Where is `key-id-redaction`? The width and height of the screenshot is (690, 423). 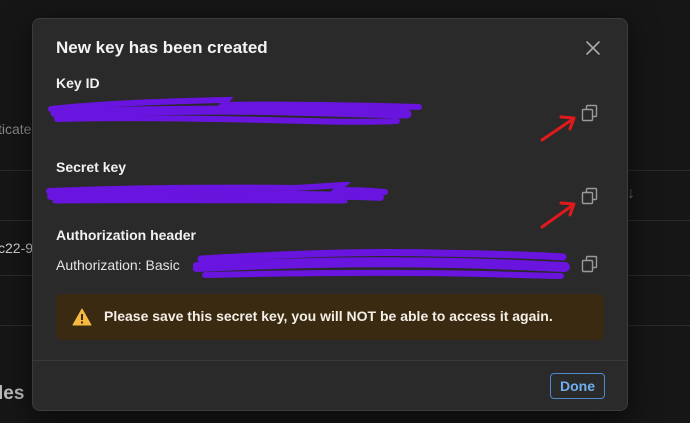
key-id-redaction is located at coordinates (235, 110).